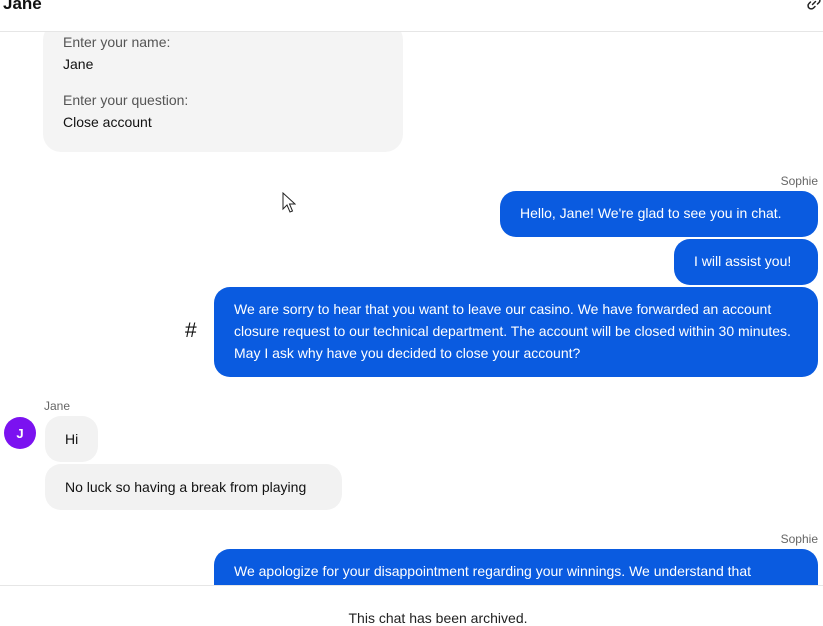 The image size is (823, 626). I want to click on avatar: J, so click(20, 433).